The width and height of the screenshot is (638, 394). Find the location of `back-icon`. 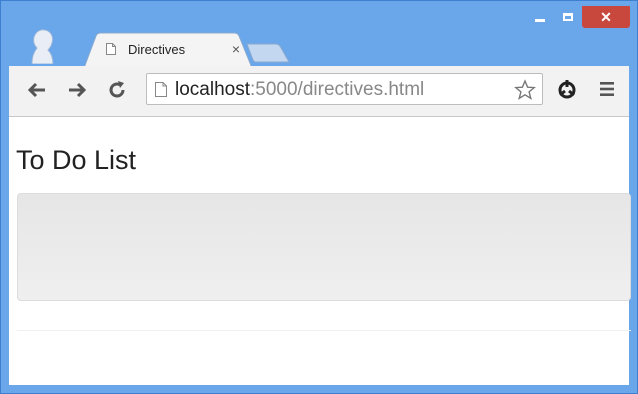

back-icon is located at coordinates (36, 90).